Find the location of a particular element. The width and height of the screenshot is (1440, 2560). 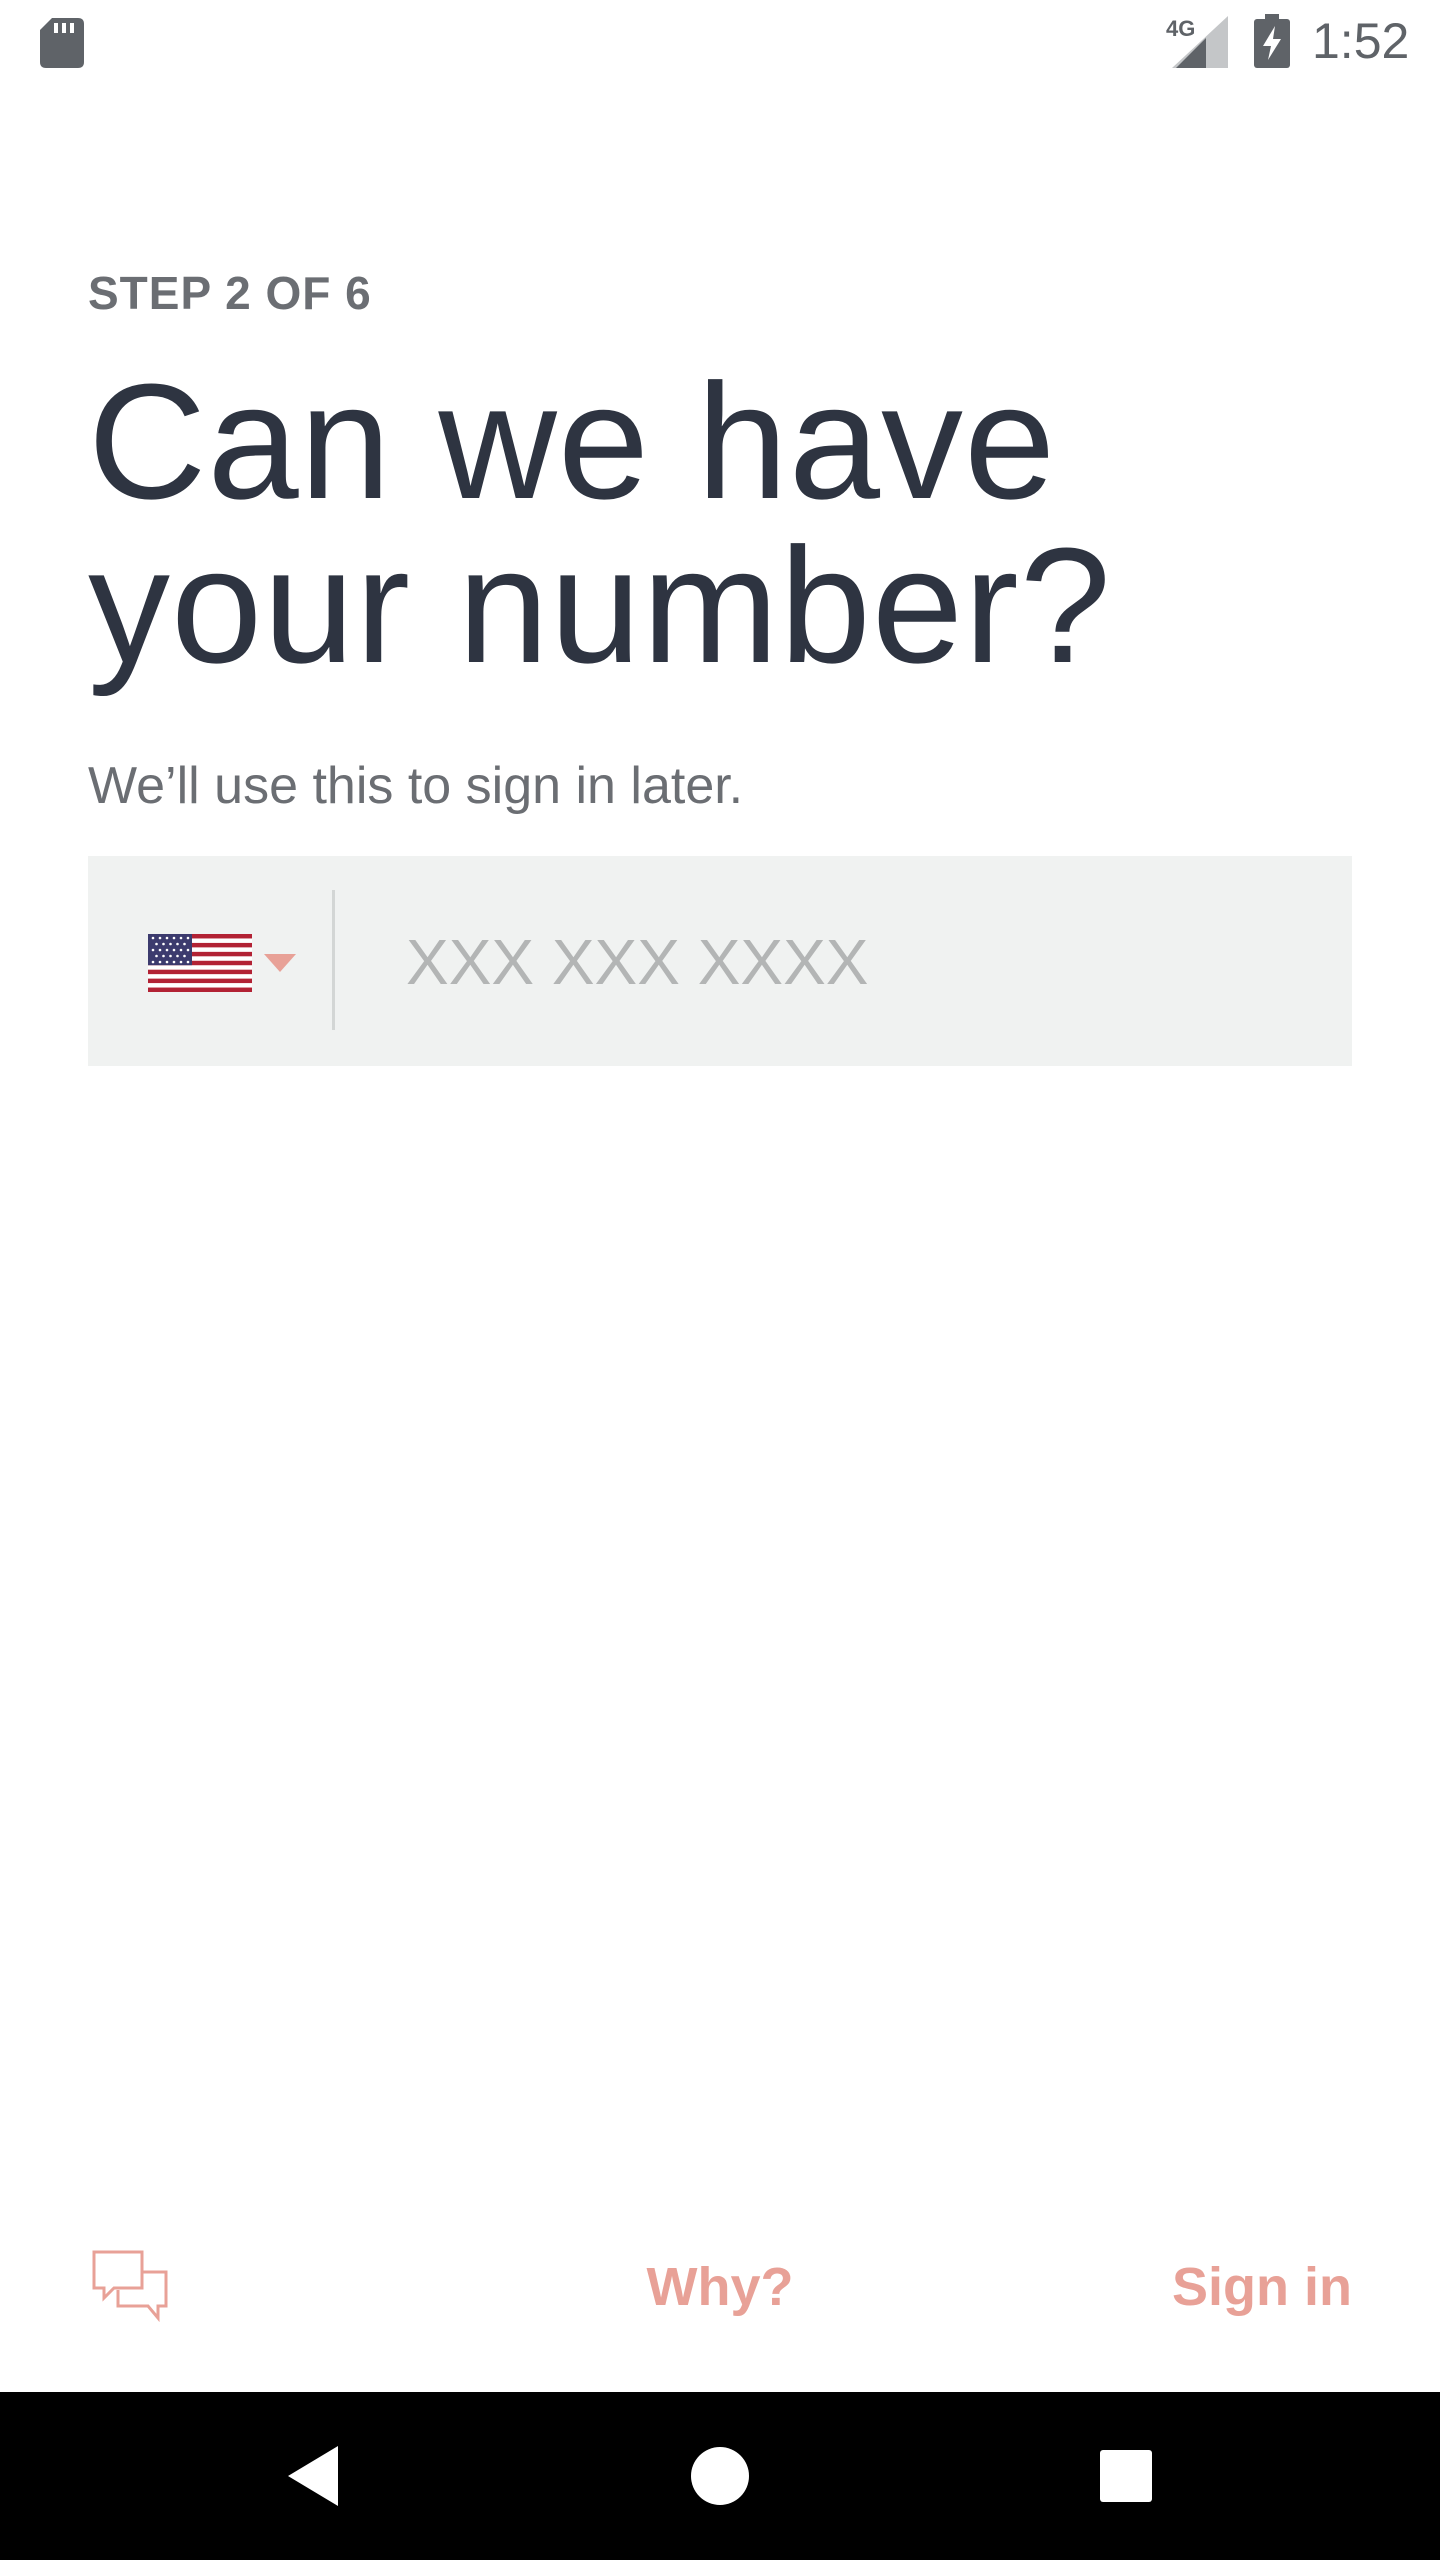

navigation-bar is located at coordinates (720, 2476).